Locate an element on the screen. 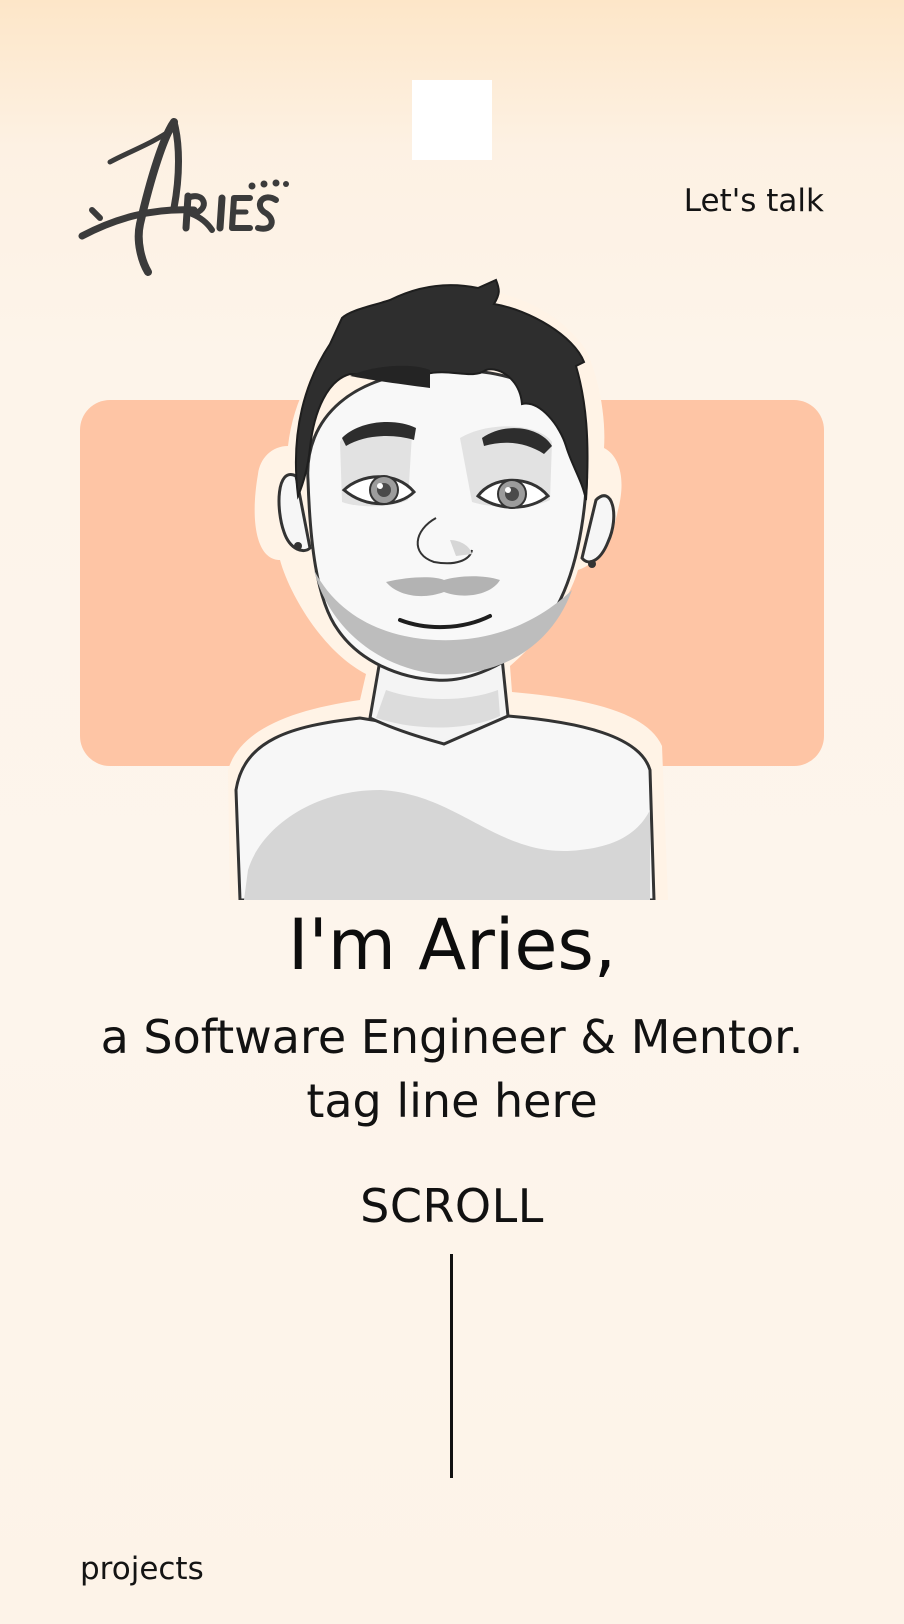 The image size is (904, 1624). lets-talk-link: Let's talk is located at coordinates (754, 201).